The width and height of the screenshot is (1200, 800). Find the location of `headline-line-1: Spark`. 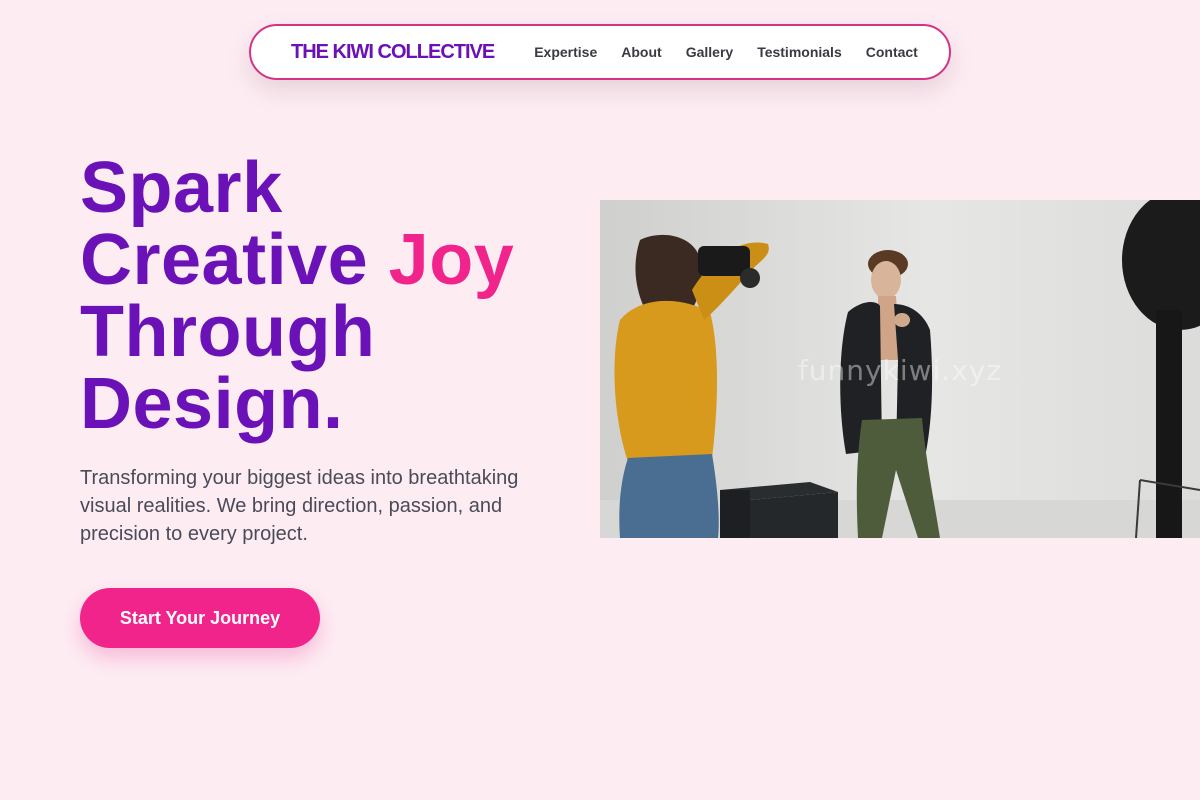

headline-line-1: Spark is located at coordinates (181, 188).